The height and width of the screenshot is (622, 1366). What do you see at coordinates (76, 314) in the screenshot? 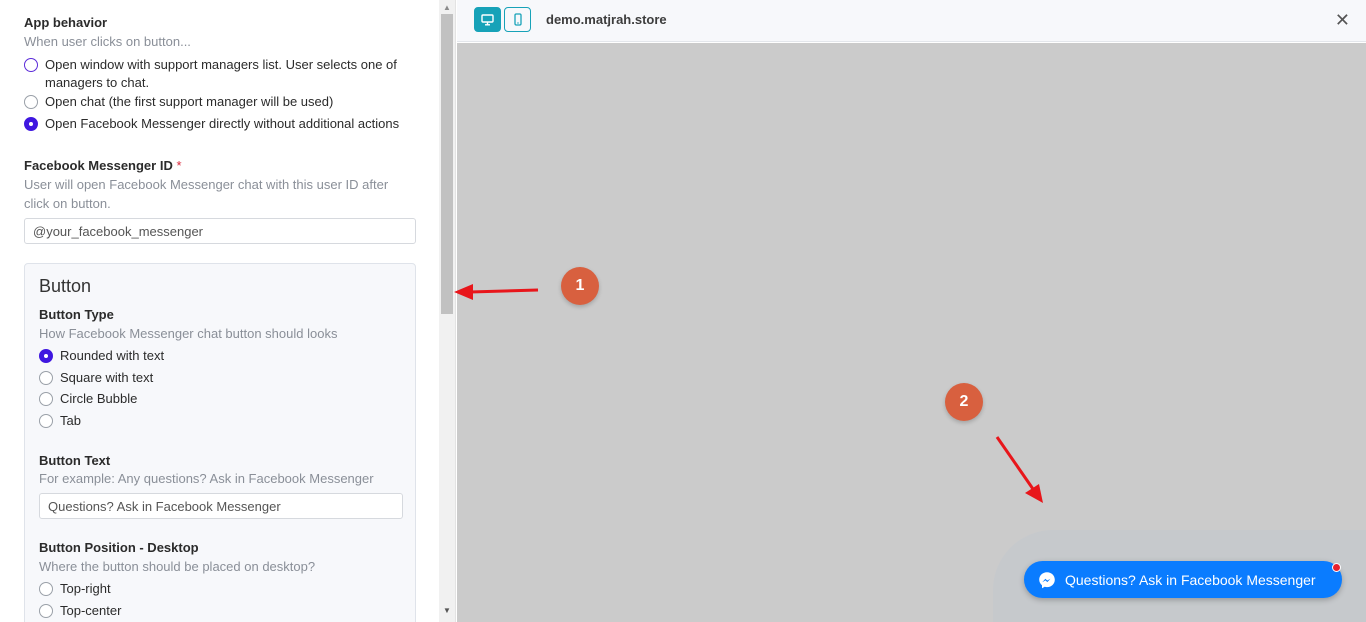
I see `button-type-label: Button Type` at bounding box center [76, 314].